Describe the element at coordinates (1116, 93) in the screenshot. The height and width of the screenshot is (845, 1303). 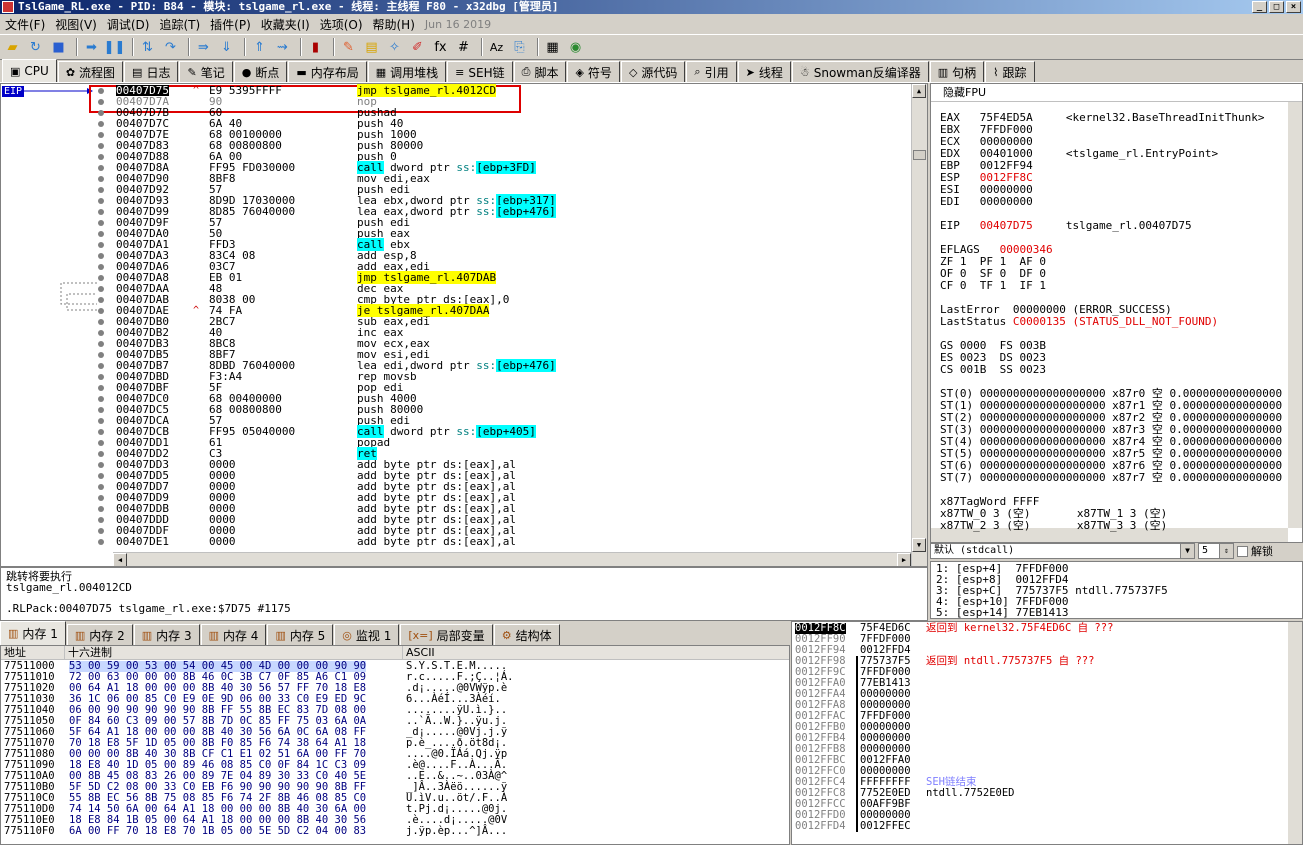
I see `hide-fpu-toggle: 隐藏FPU` at that location.